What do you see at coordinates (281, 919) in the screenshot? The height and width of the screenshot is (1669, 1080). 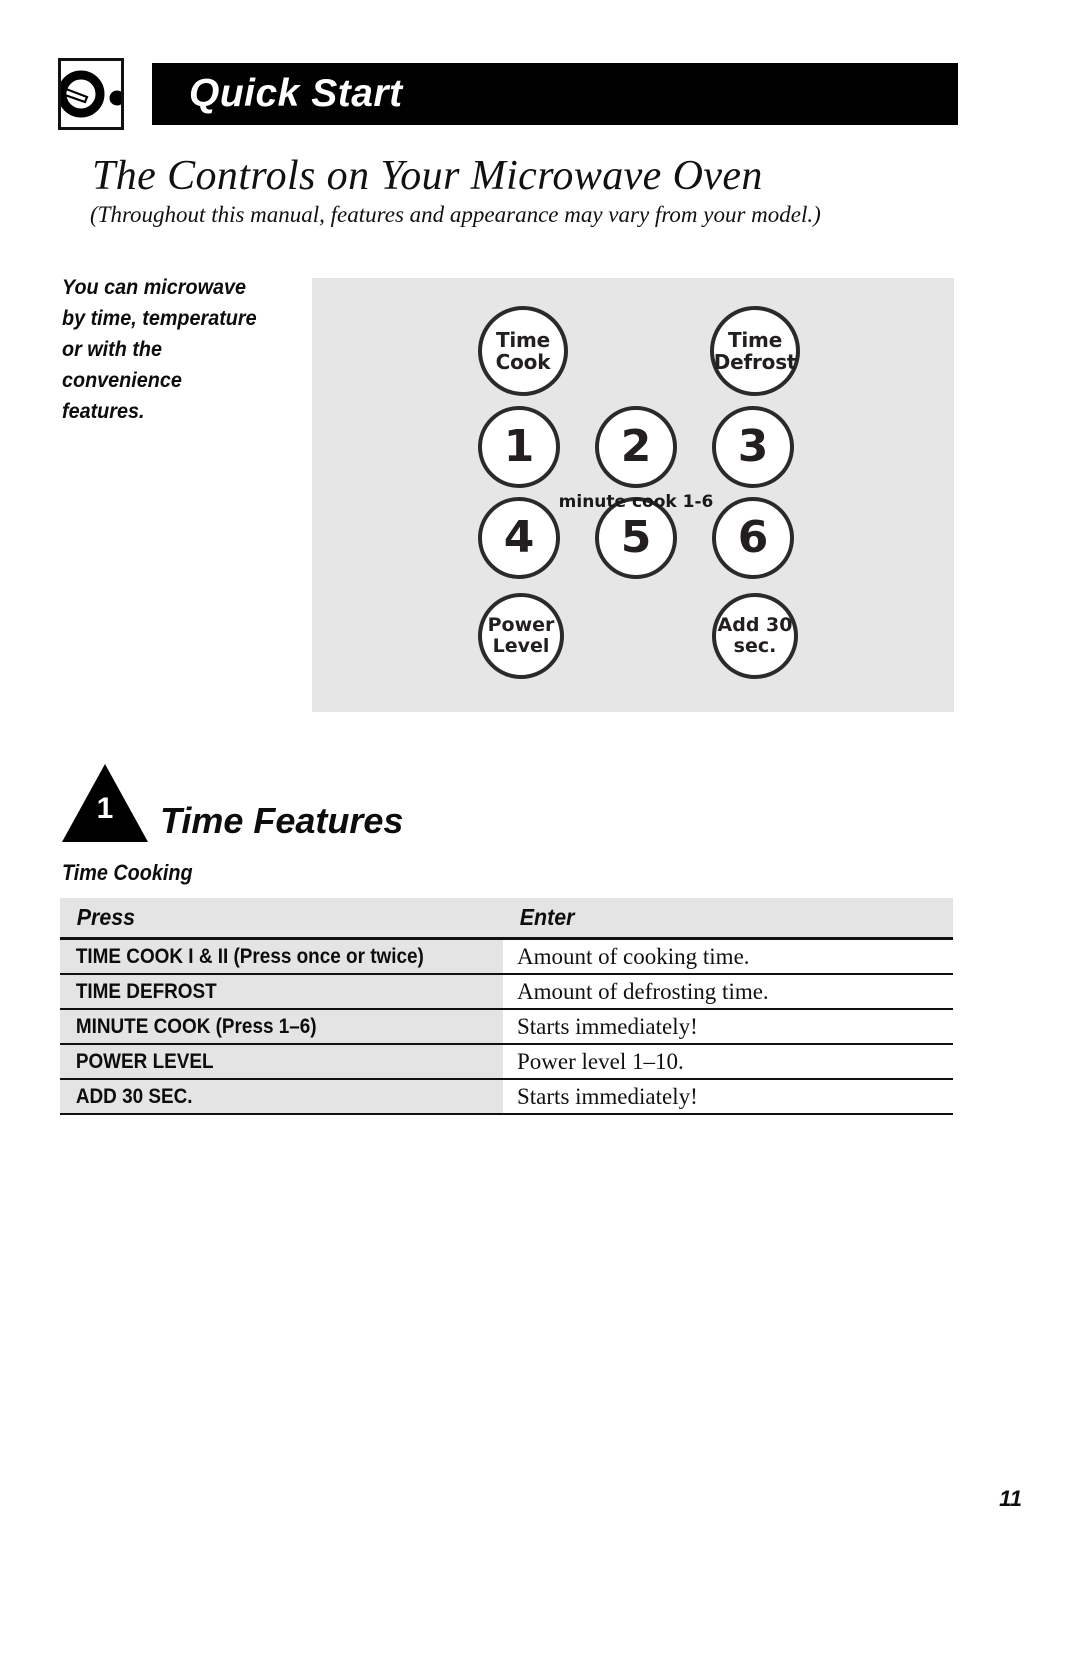 I see `column-header-press: Press` at bounding box center [281, 919].